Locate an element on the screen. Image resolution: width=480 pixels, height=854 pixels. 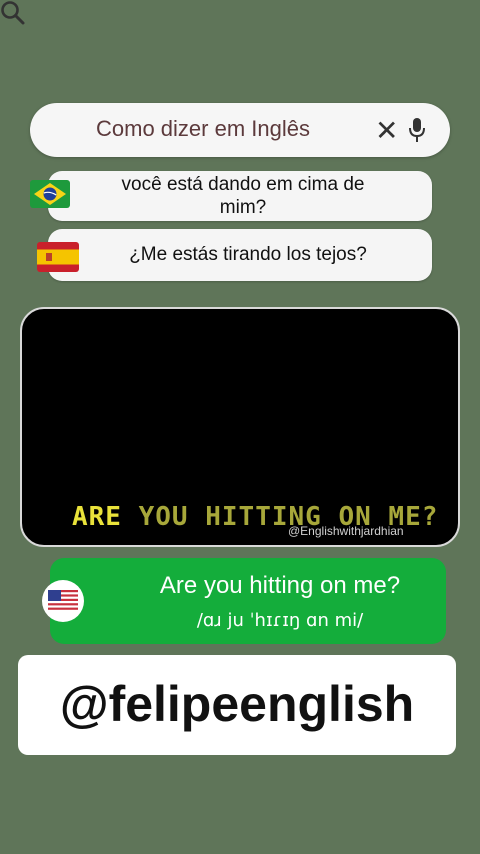
handle-banner: @felipeenglish is located at coordinates (237, 705).